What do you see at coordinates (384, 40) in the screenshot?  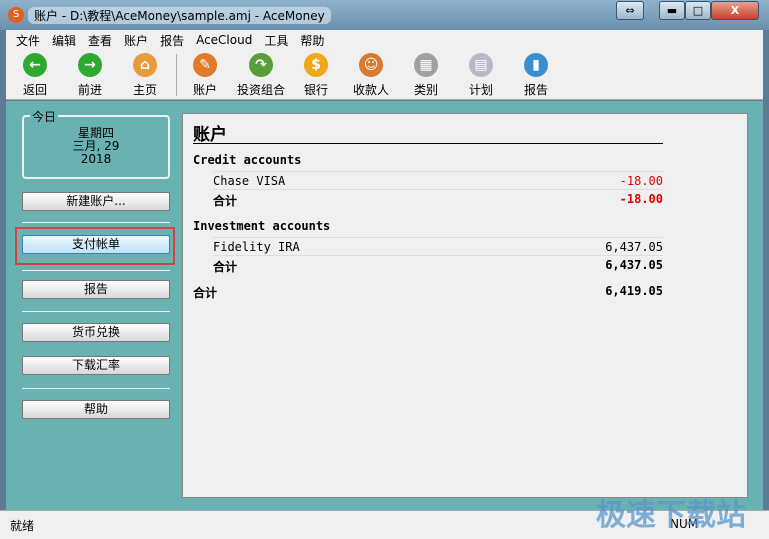 I see `menu-bar: 文件 编辑 查看 账户 报告 AceCloud 工具 帮助` at bounding box center [384, 40].